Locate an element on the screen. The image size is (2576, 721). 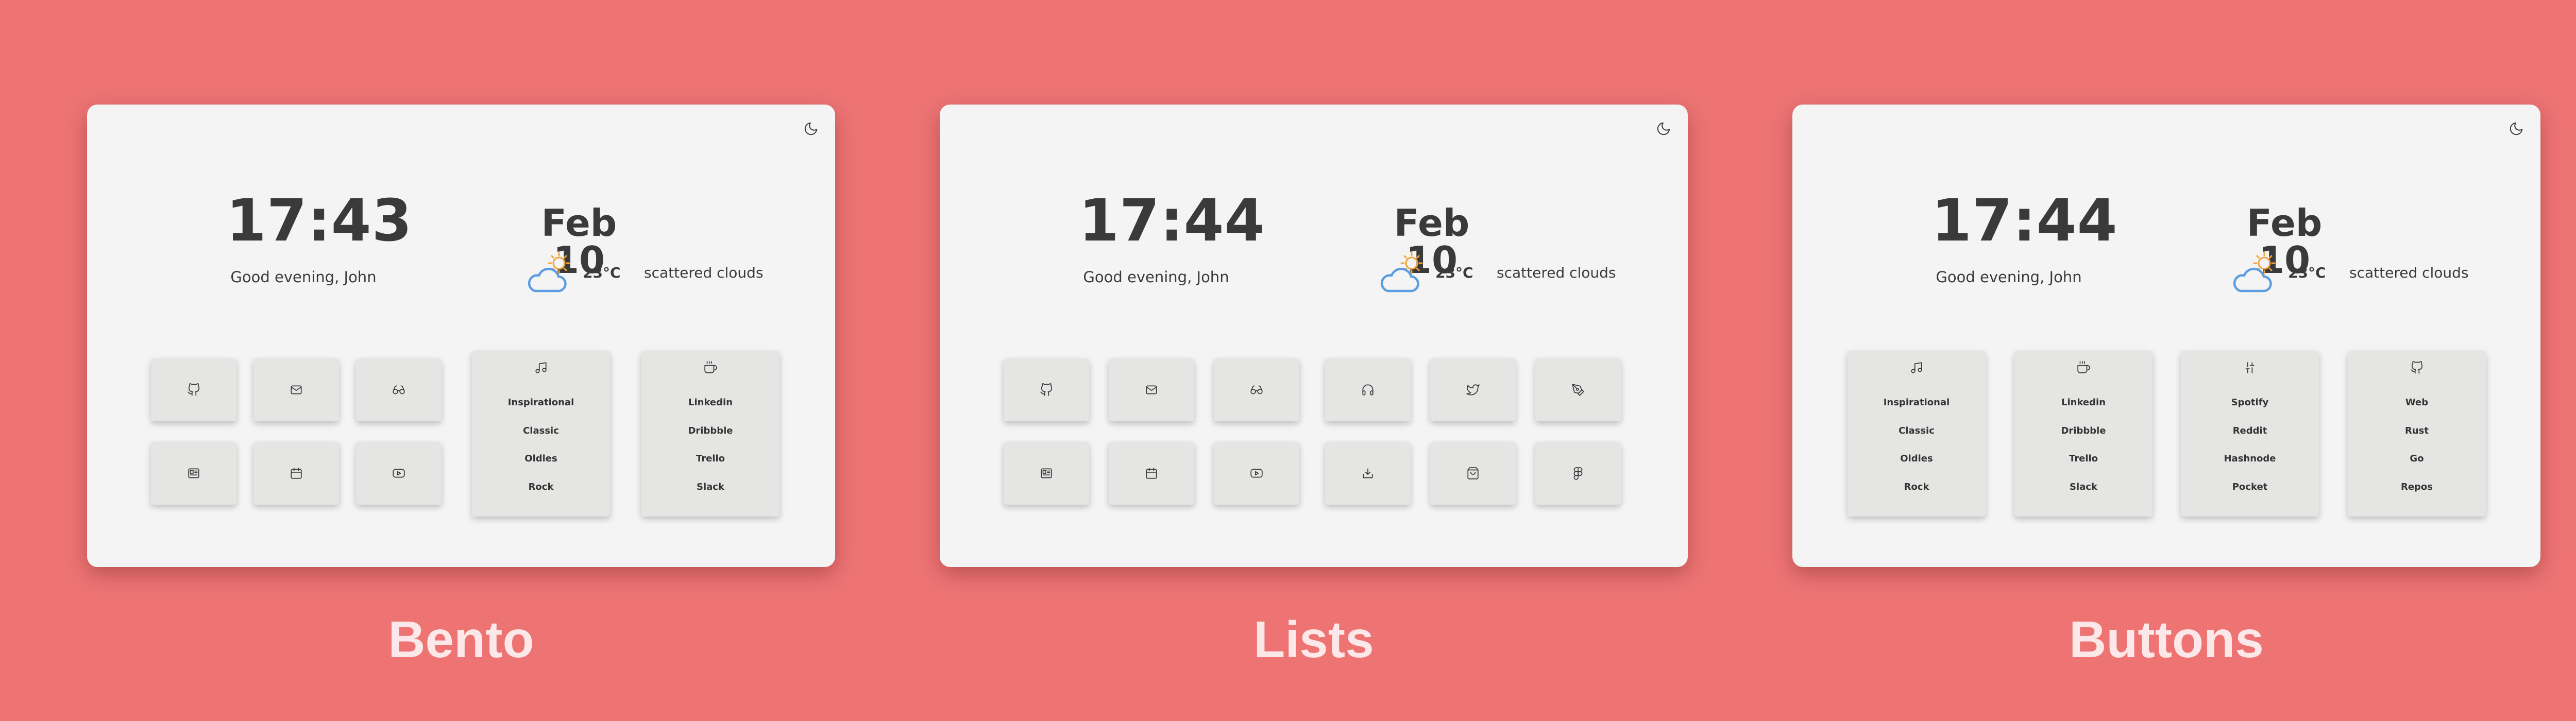
clock-time: 17:43 is located at coordinates (319, 220).